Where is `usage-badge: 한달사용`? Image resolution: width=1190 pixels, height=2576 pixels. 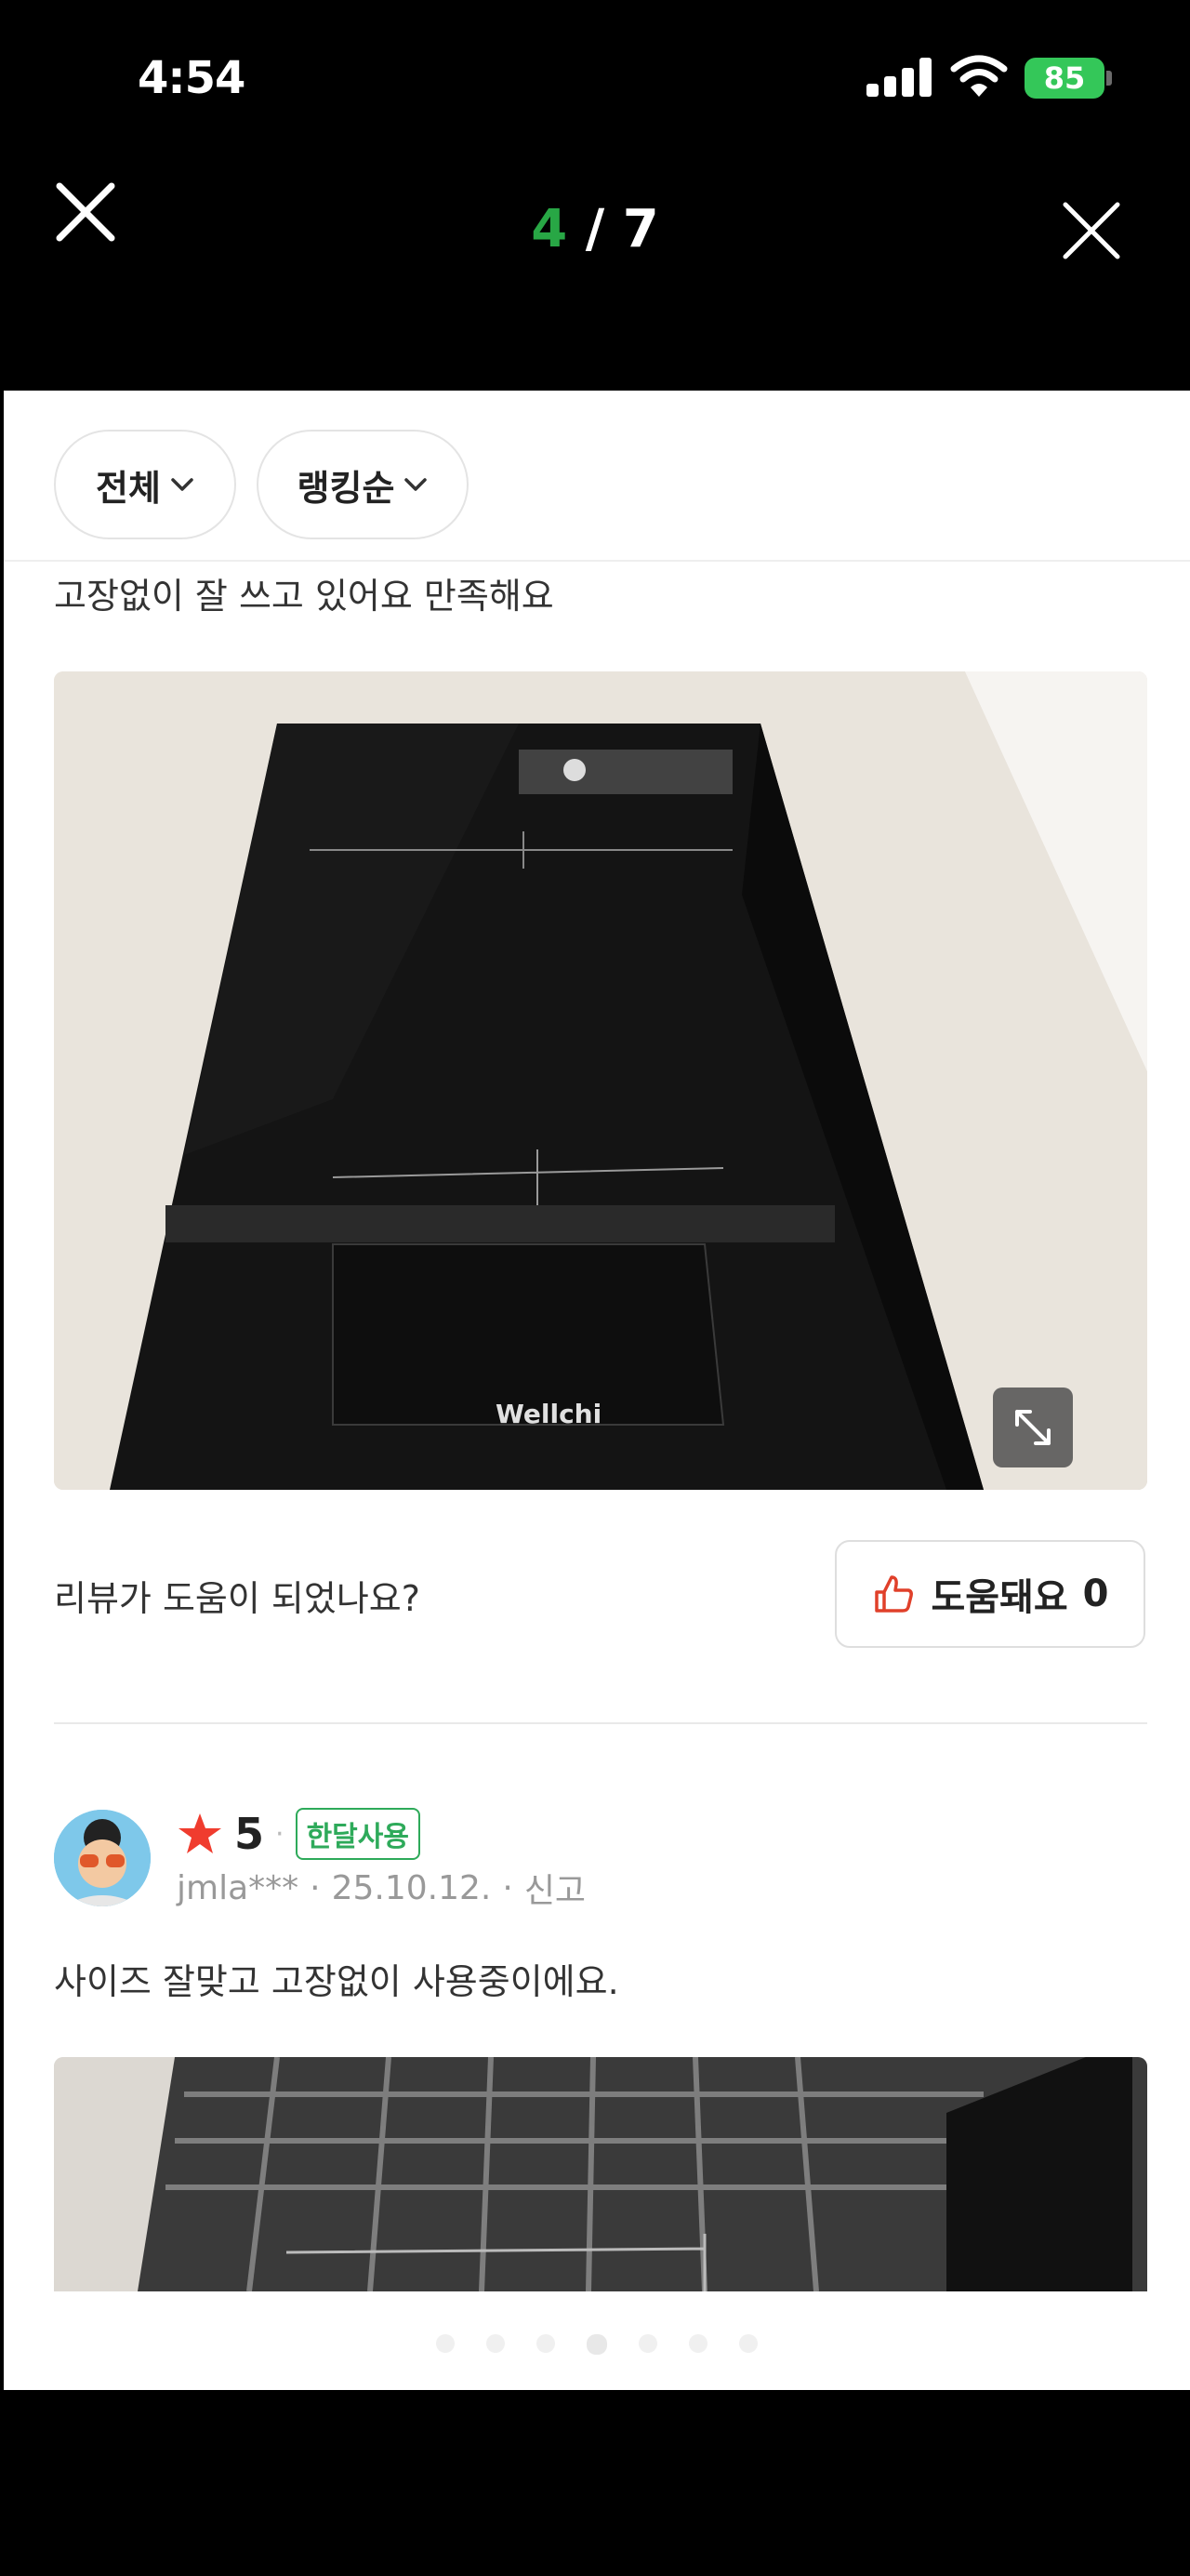
usage-badge: 한달사용 is located at coordinates (357, 1834).